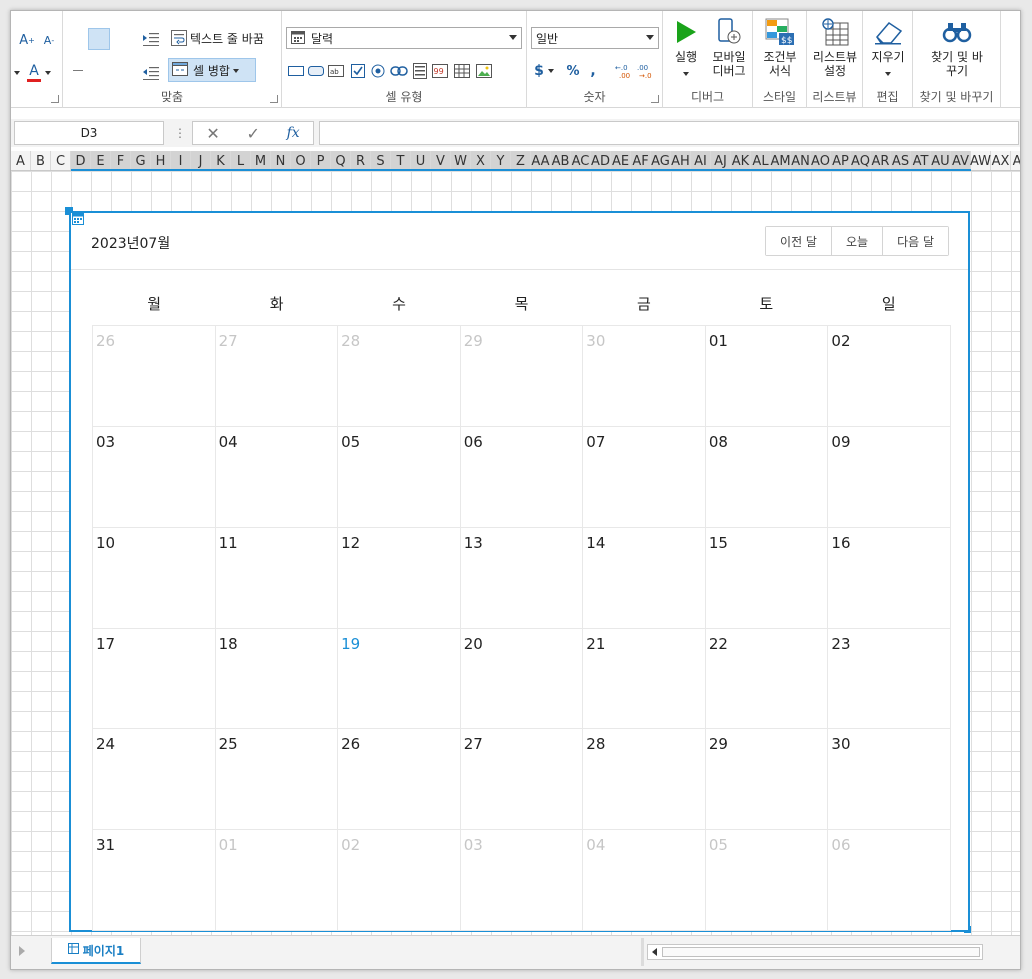 The image size is (1032, 979). What do you see at coordinates (644, 679) in the screenshot?
I see `calendar-day: 21` at bounding box center [644, 679].